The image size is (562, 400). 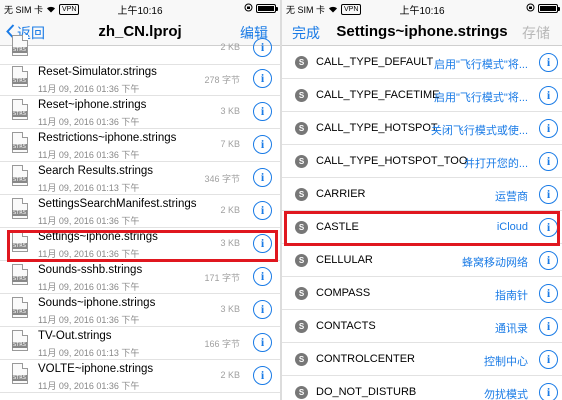 What do you see at coordinates (343, 293) in the screenshot?
I see `string-key: COMPASS` at bounding box center [343, 293].